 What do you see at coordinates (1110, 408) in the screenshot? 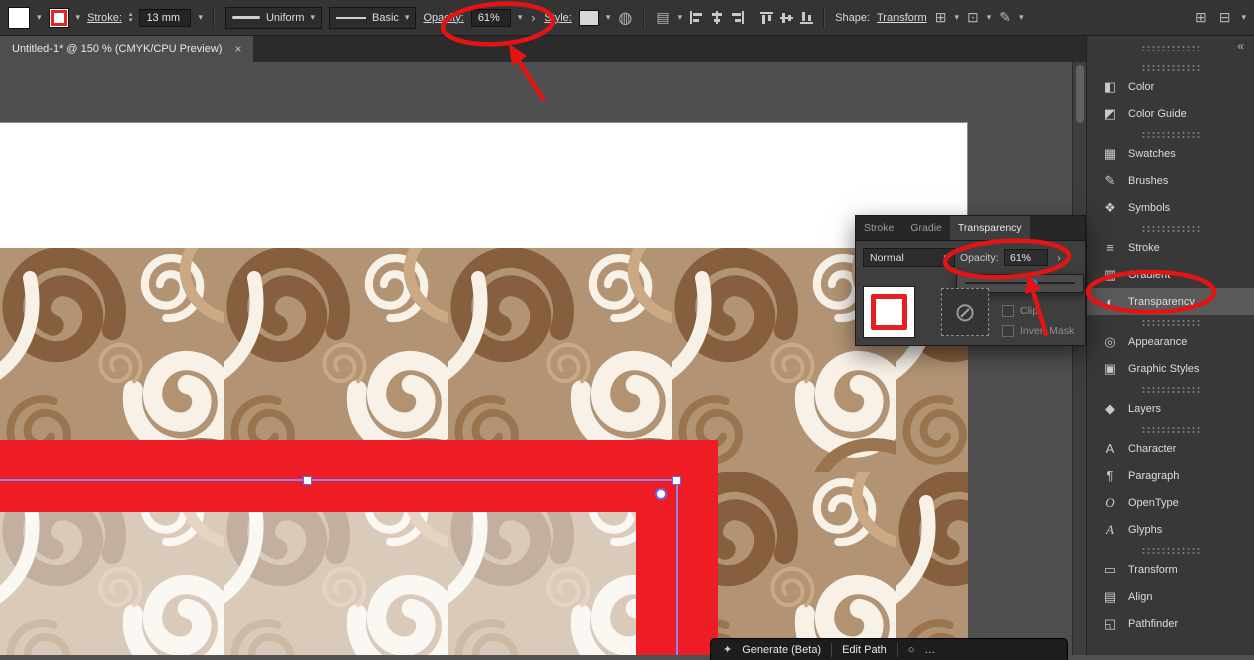
I see `dock-item-icon: ◆` at bounding box center [1110, 408].